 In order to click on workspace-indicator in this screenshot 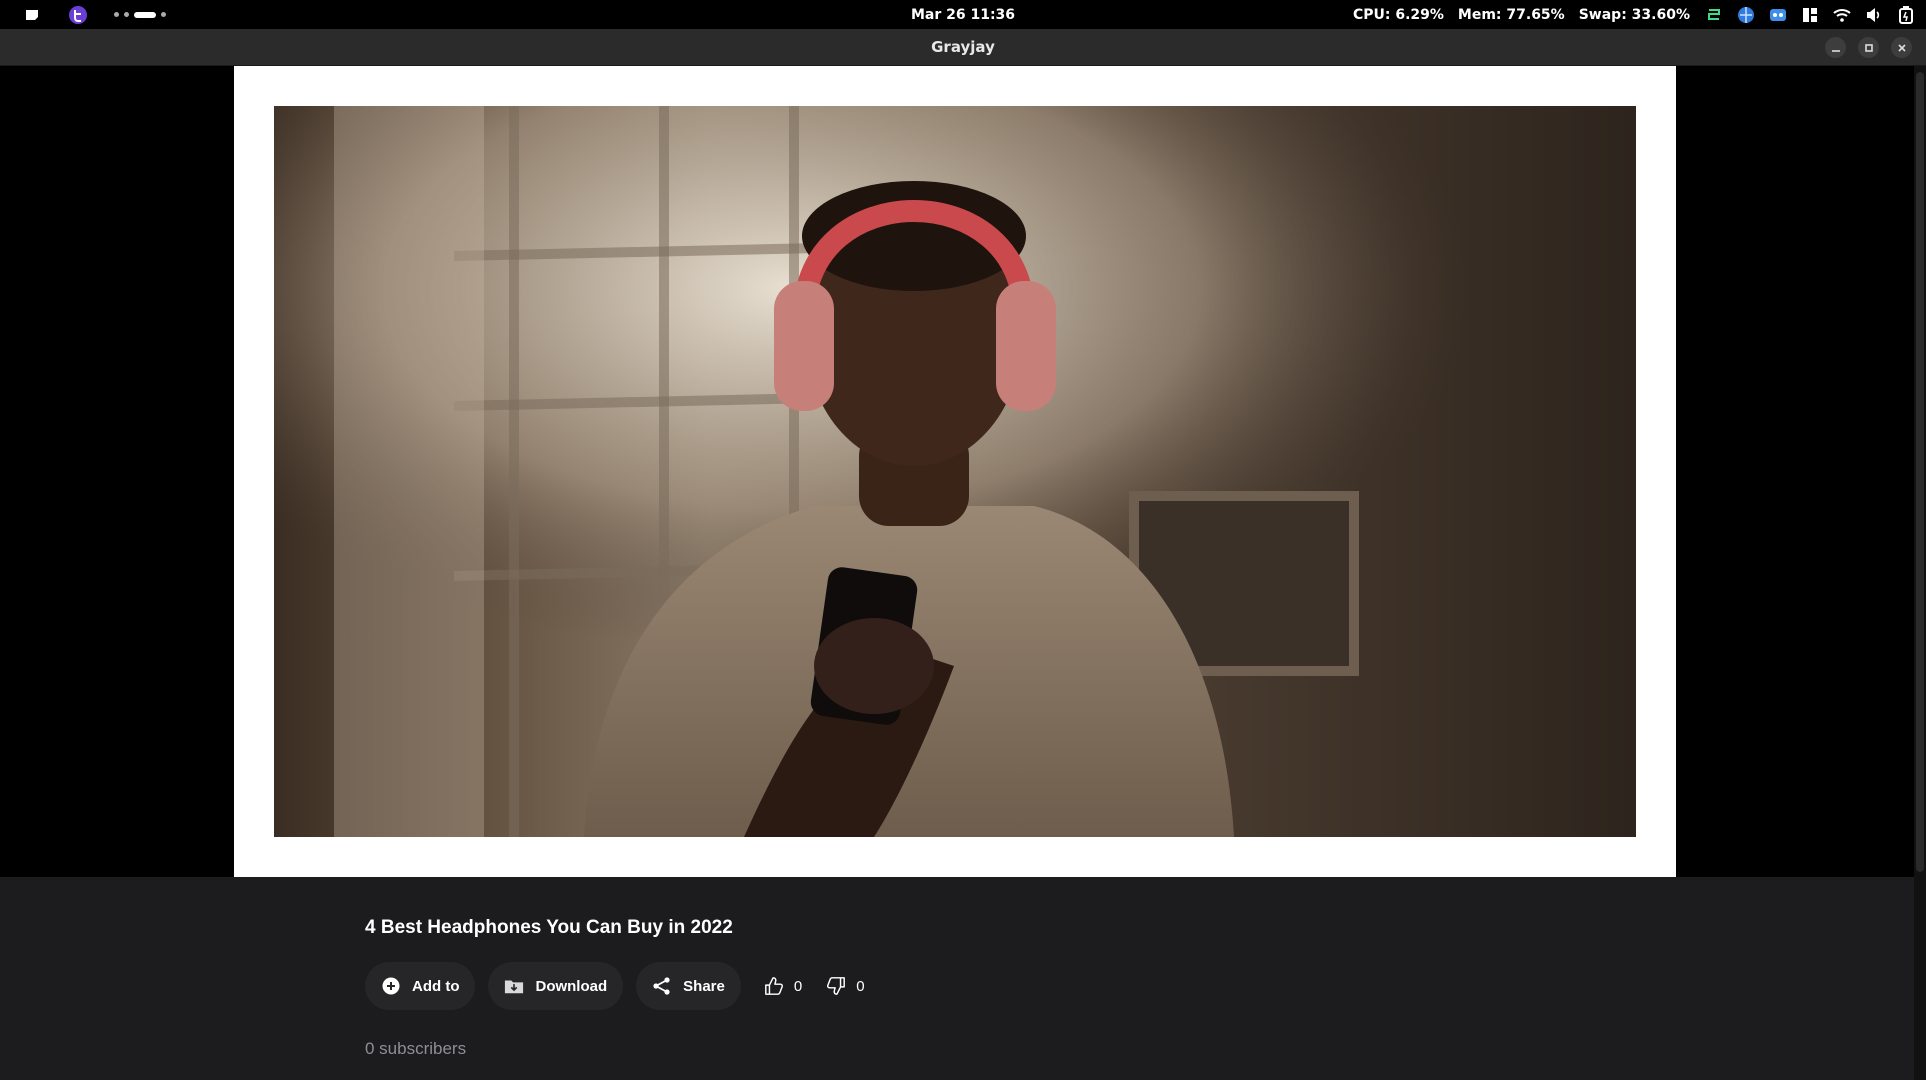, I will do `click(140, 14)`.